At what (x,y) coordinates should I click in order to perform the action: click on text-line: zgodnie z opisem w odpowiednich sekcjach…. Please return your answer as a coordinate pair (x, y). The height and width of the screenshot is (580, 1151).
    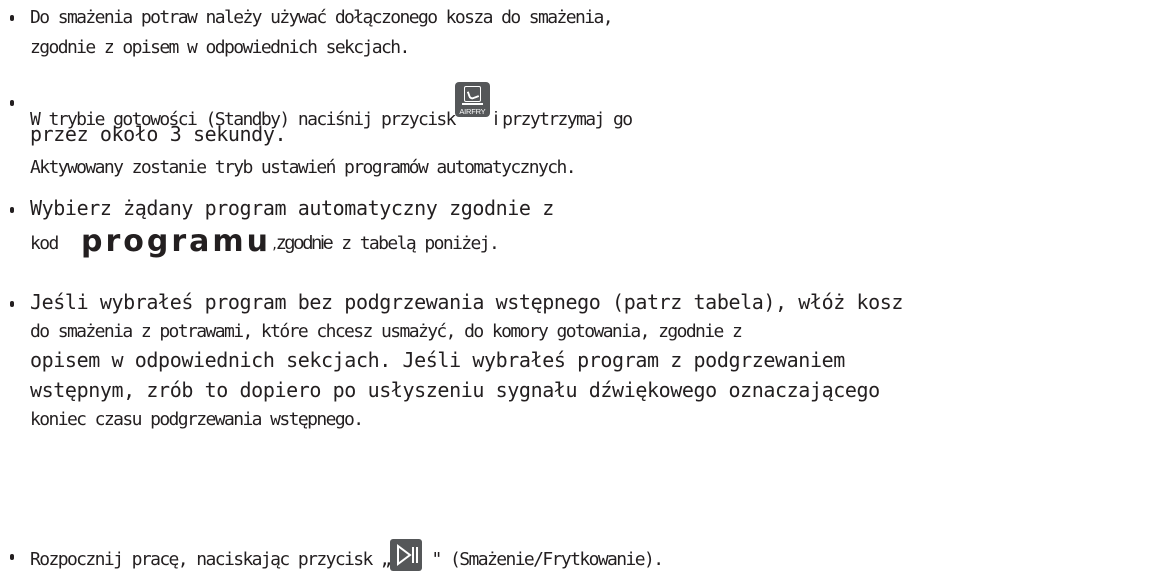
    Looking at the image, I should click on (220, 47).